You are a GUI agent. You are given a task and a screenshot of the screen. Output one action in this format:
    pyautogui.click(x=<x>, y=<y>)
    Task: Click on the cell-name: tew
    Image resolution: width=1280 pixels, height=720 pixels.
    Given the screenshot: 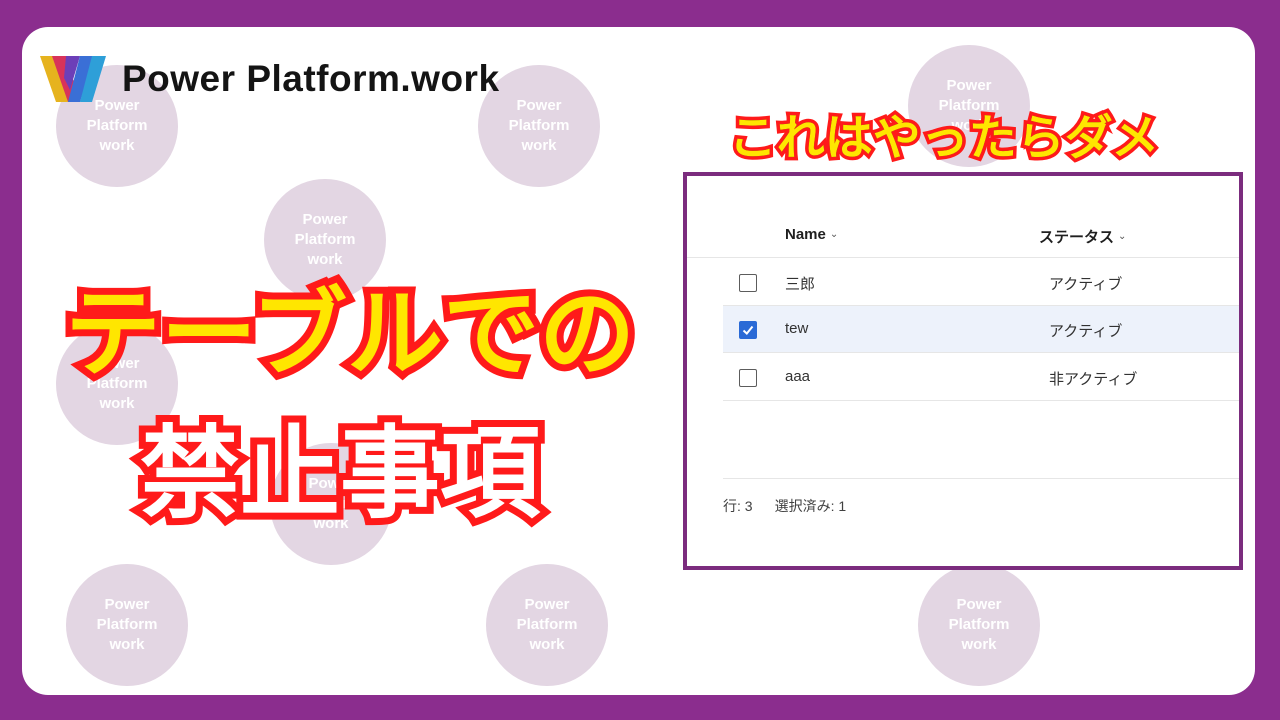 What is the action you would take?
    pyautogui.click(x=797, y=328)
    